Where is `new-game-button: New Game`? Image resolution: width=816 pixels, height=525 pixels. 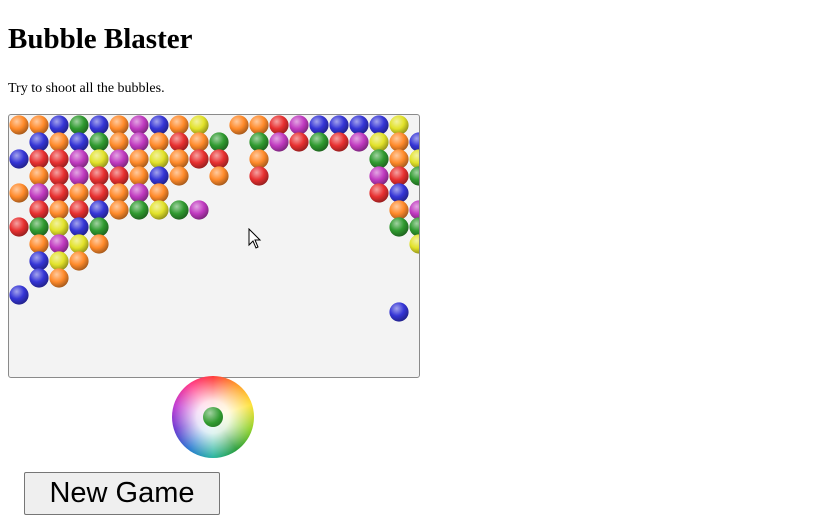 new-game-button: New Game is located at coordinates (122, 493).